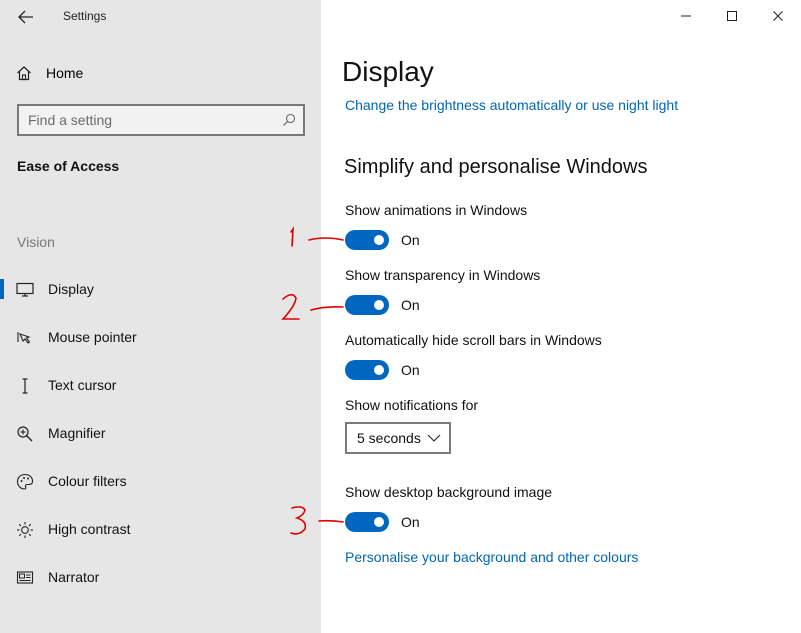 This screenshot has height=633, width=801. I want to click on animations-toggle-state: On, so click(410, 240).